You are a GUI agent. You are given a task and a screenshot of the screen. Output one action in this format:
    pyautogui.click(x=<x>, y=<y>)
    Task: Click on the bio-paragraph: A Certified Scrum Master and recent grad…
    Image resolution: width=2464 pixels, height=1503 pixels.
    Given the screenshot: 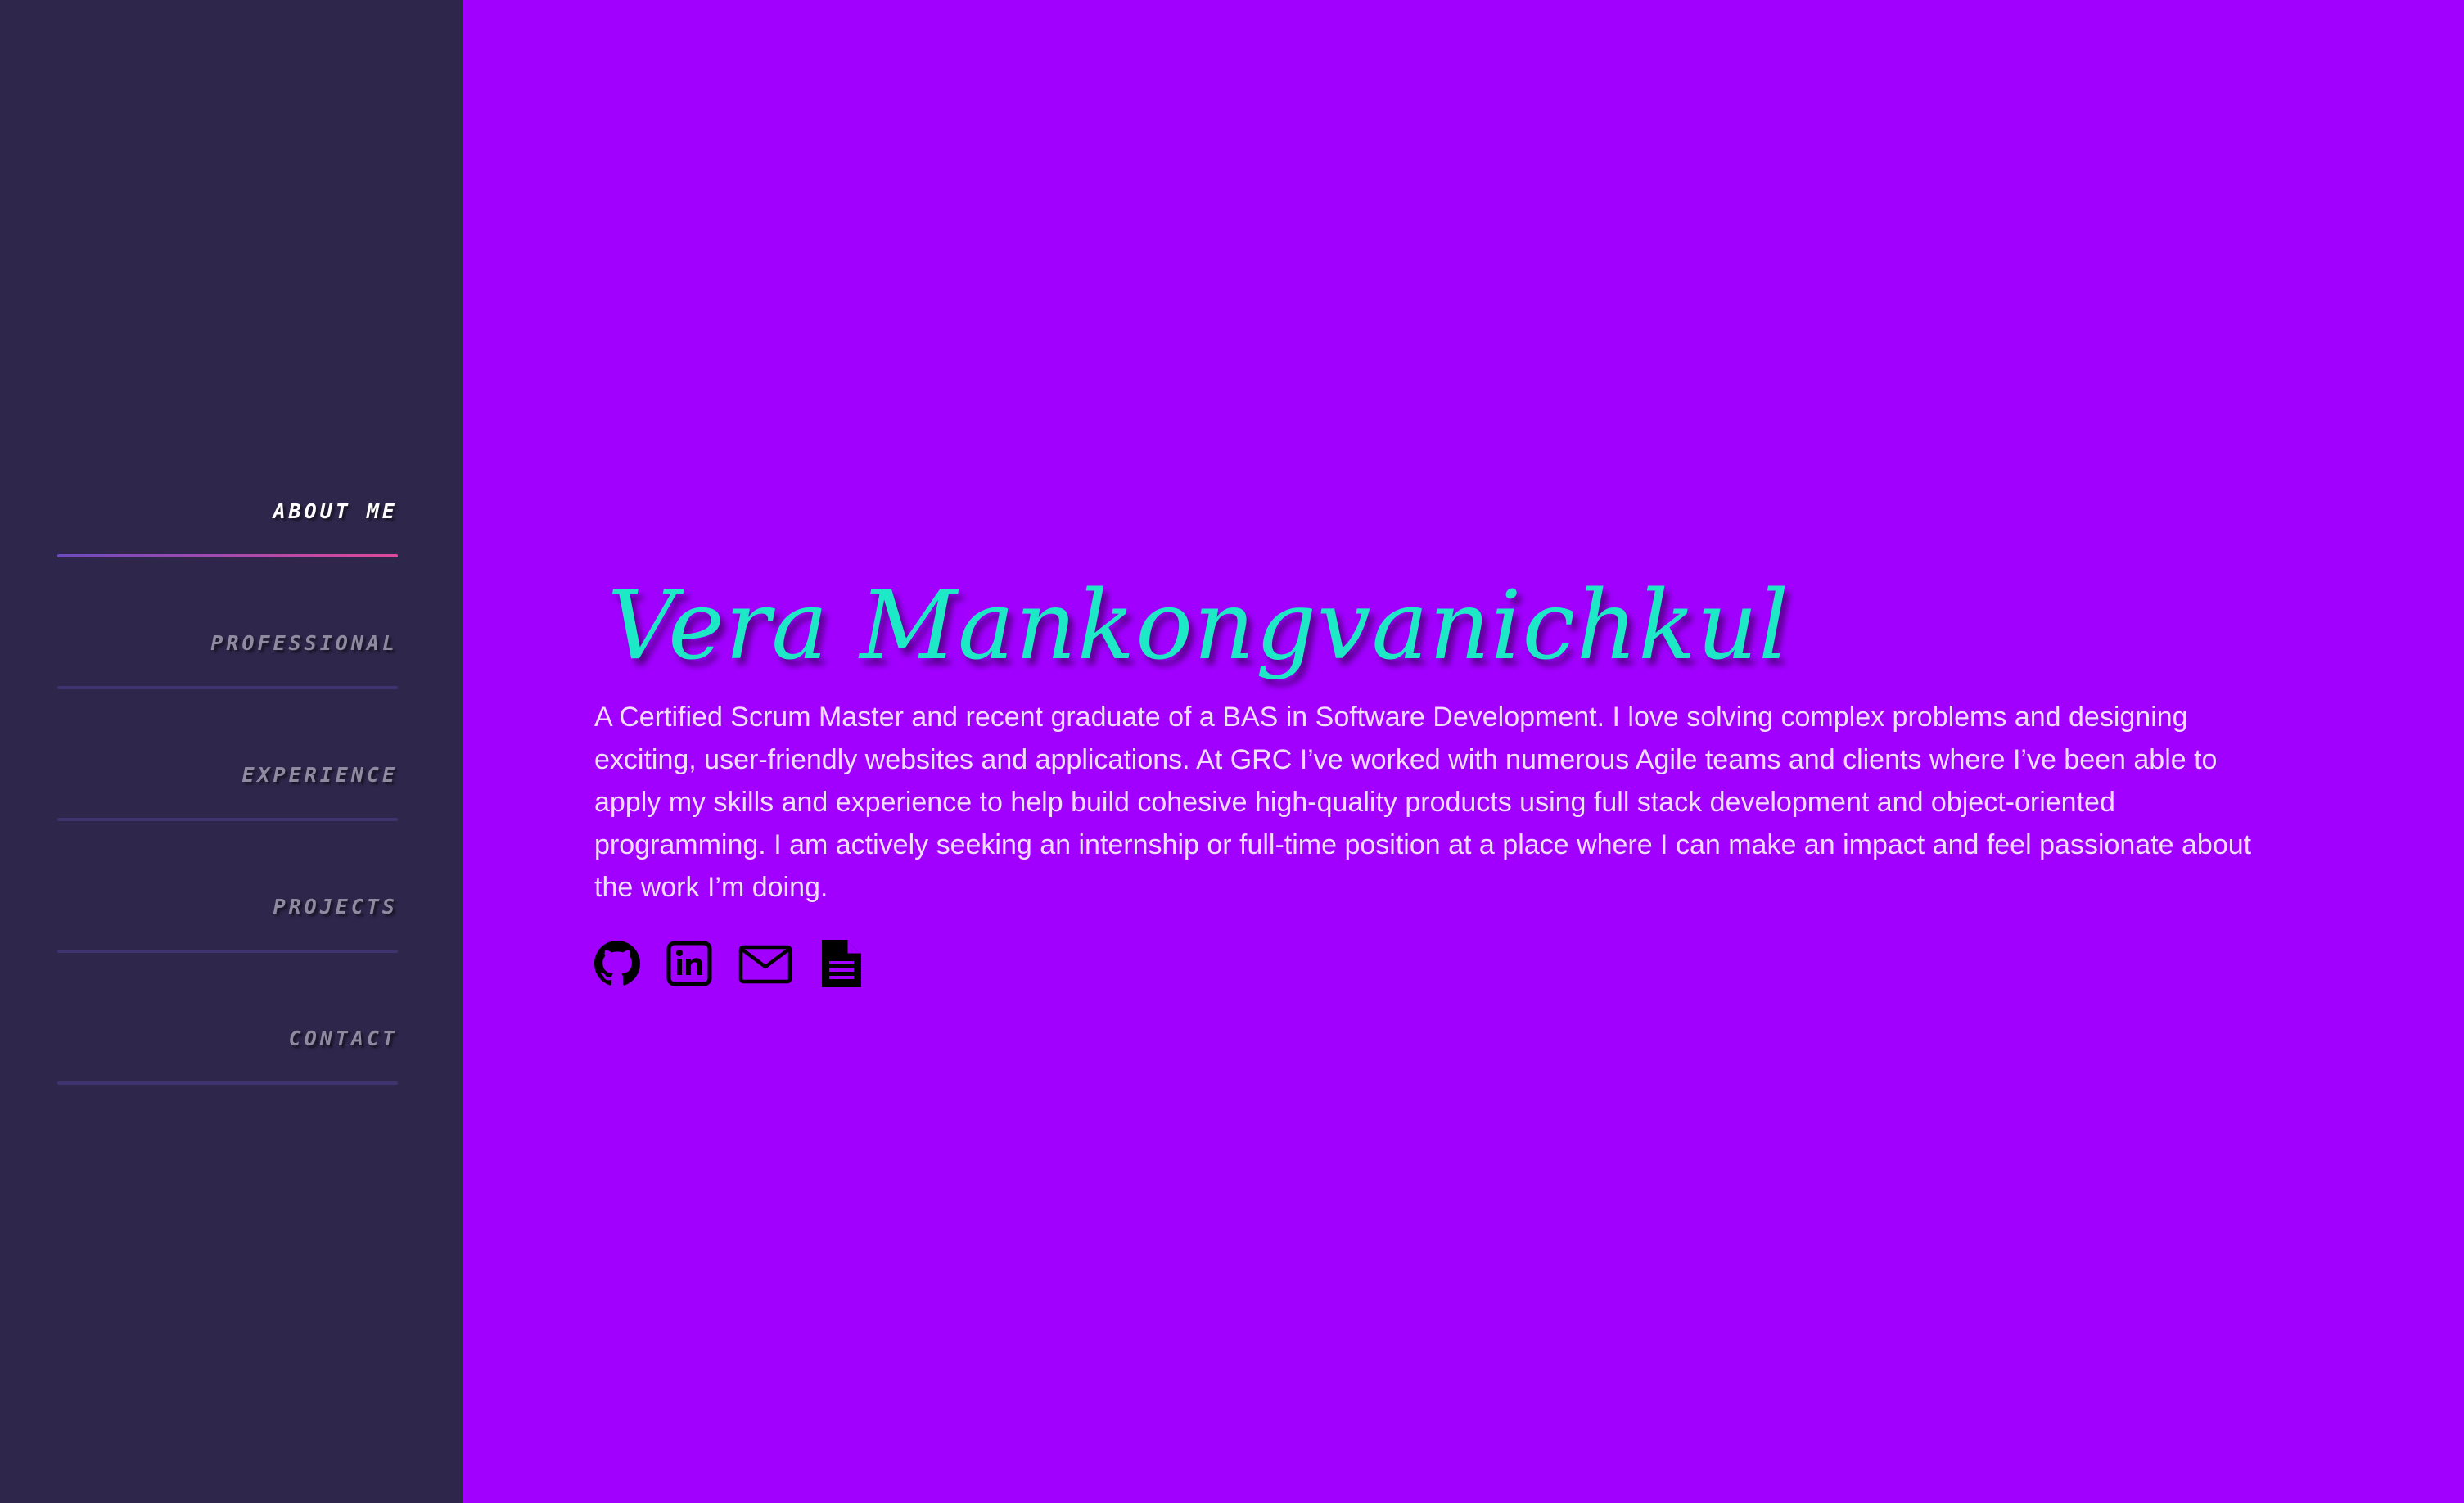 What is the action you would take?
    pyautogui.click(x=1423, y=802)
    